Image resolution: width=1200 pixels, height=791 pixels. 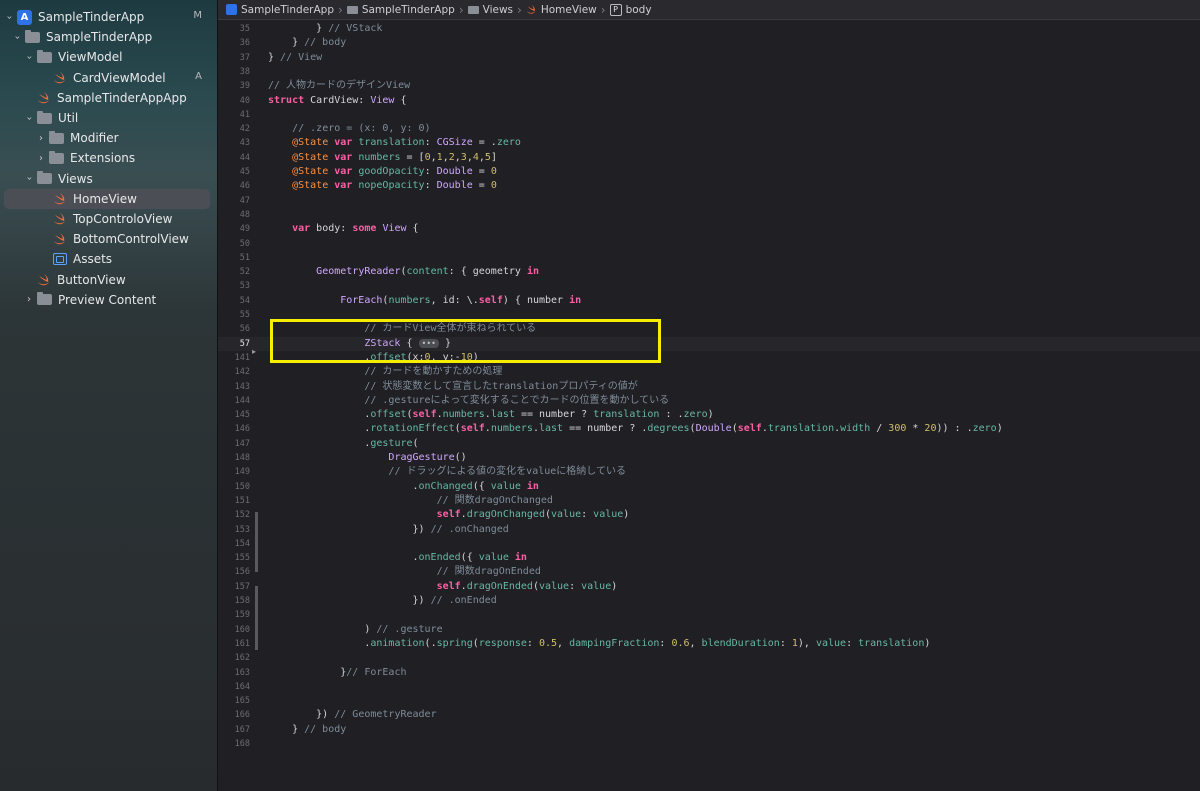 What do you see at coordinates (709, 329) in the screenshot?
I see `code-line: 56 // カードView全体が束ねられている` at bounding box center [709, 329].